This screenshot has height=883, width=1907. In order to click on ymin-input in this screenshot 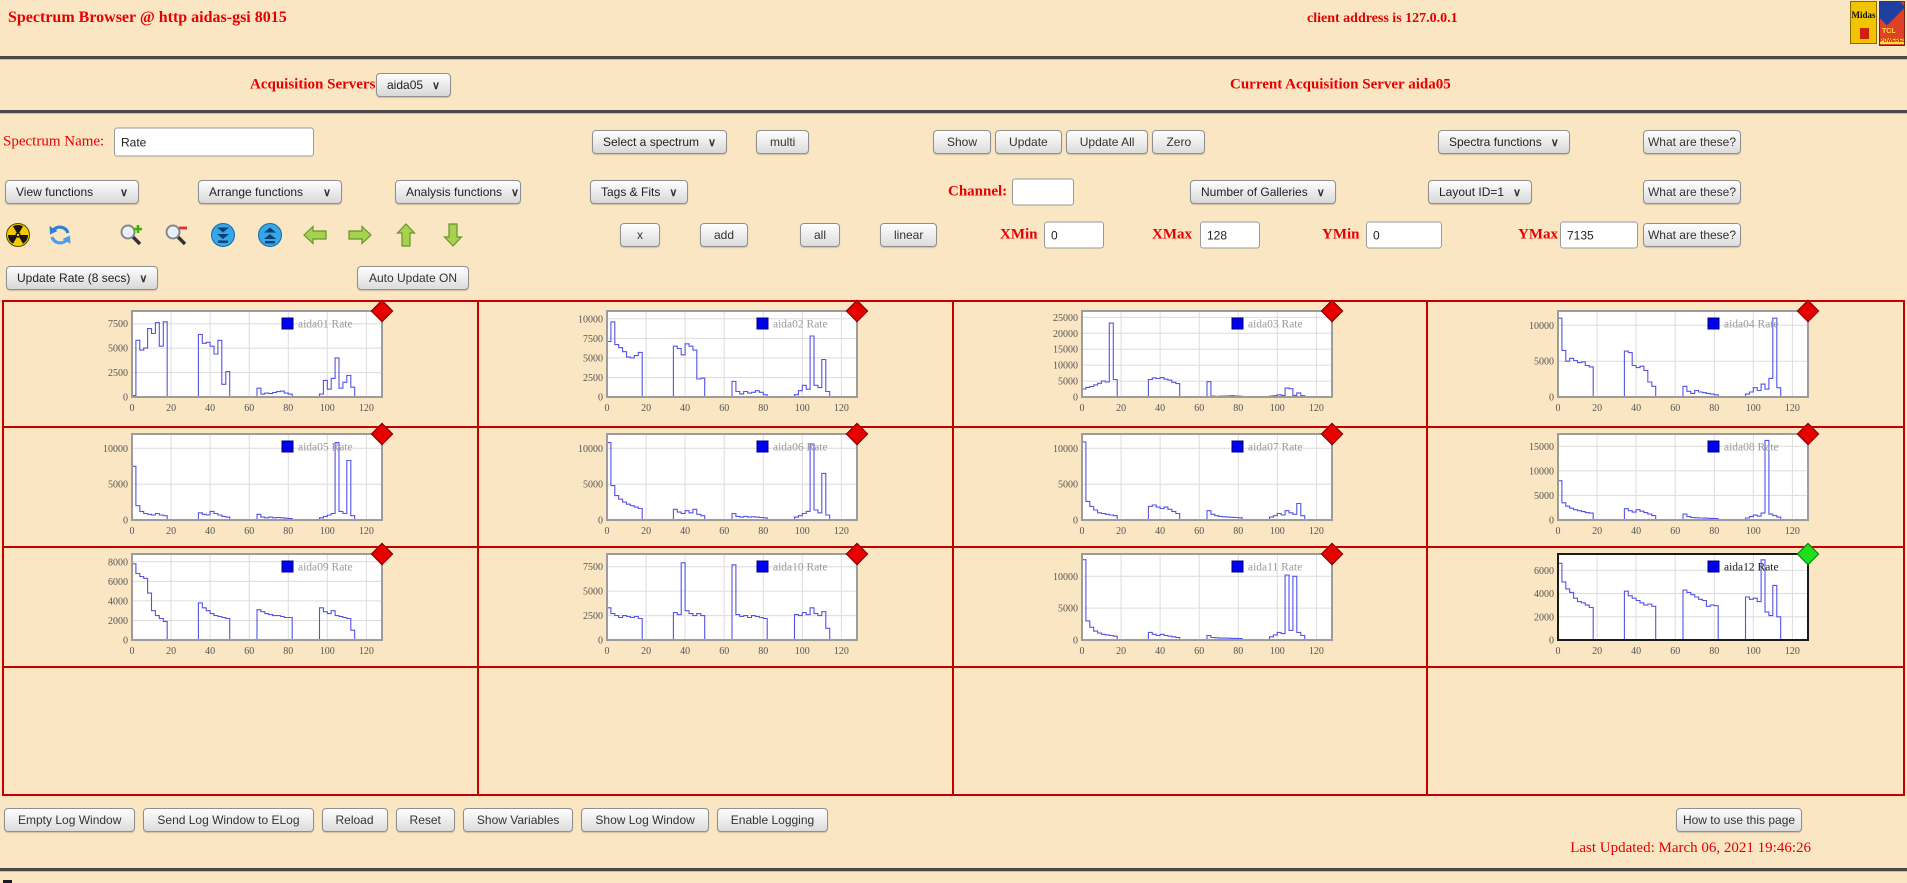, I will do `click(1404, 235)`.